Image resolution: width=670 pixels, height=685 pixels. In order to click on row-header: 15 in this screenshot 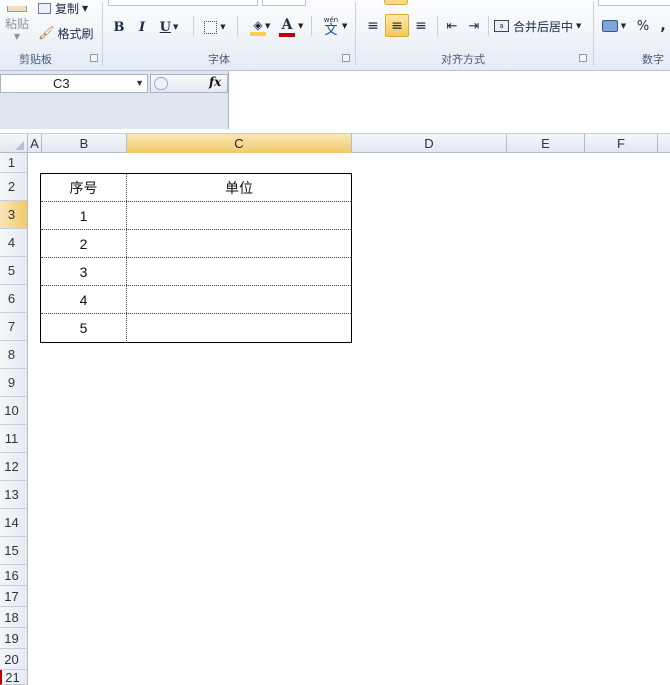, I will do `click(14, 551)`.